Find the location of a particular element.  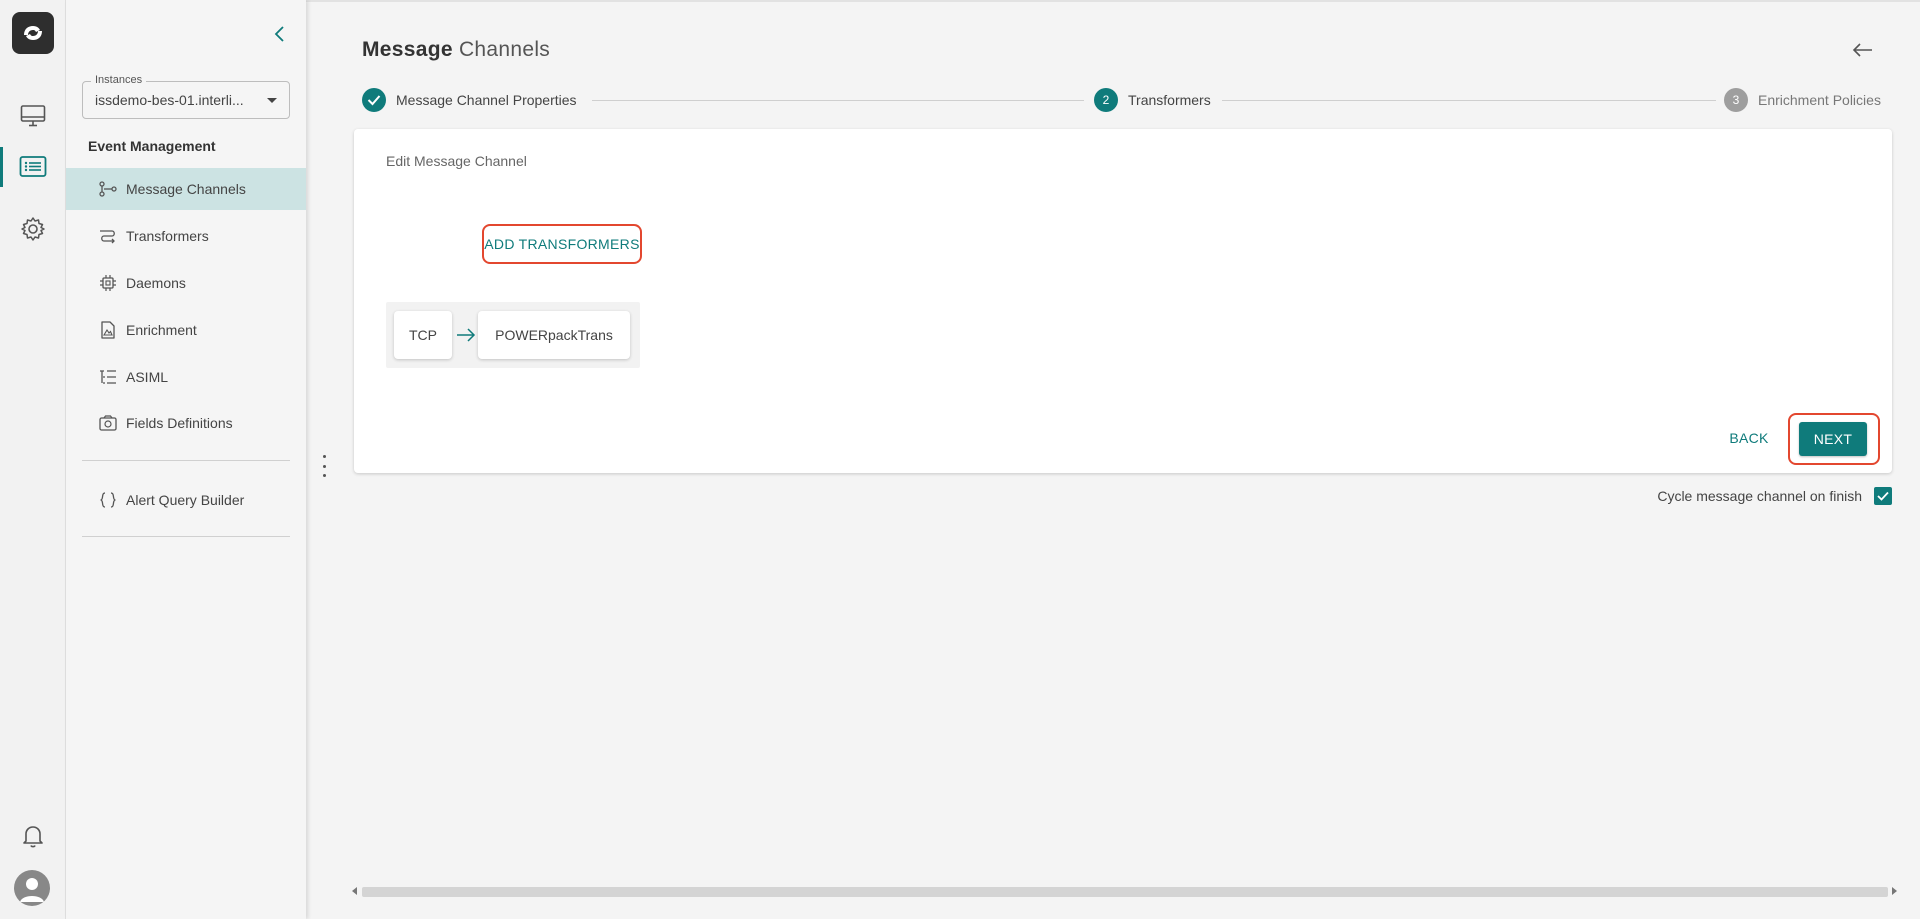

sidebar-item-message-channels: Message Channels is located at coordinates (186, 189).